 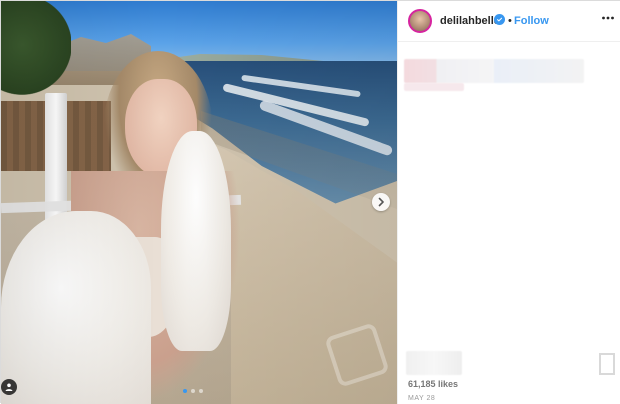 I want to click on user-tag-button, so click(x=9, y=387).